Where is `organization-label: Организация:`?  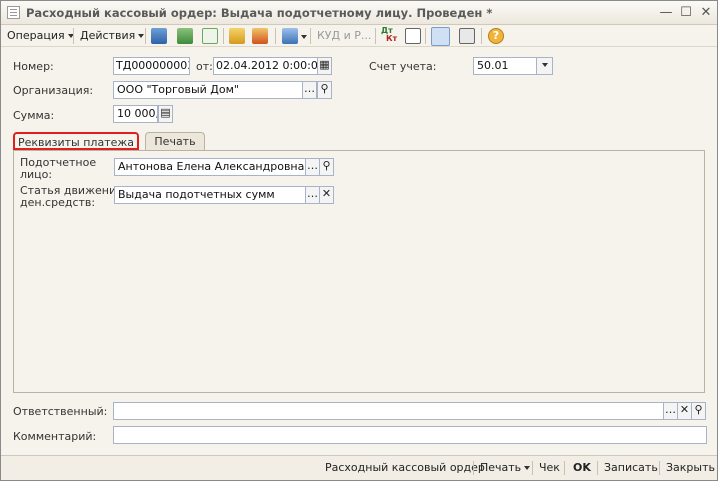 organization-label: Организация: is located at coordinates (53, 90).